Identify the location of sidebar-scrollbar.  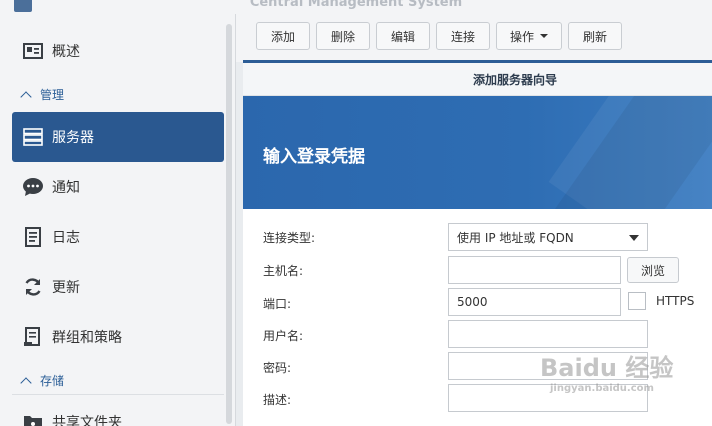
(229, 224).